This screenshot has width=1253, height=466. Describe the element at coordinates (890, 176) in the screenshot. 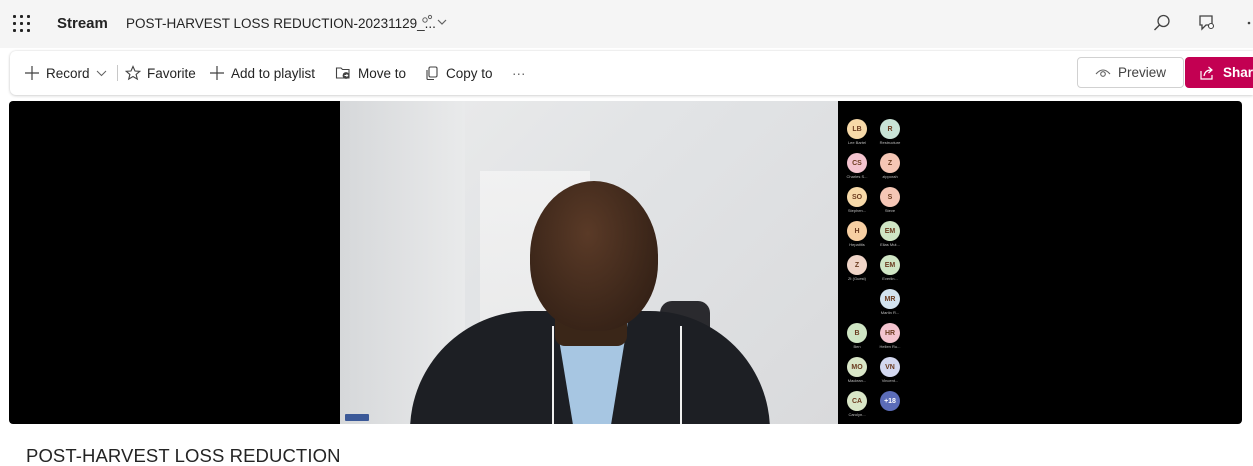

I see `participant-name: zipporah` at that location.